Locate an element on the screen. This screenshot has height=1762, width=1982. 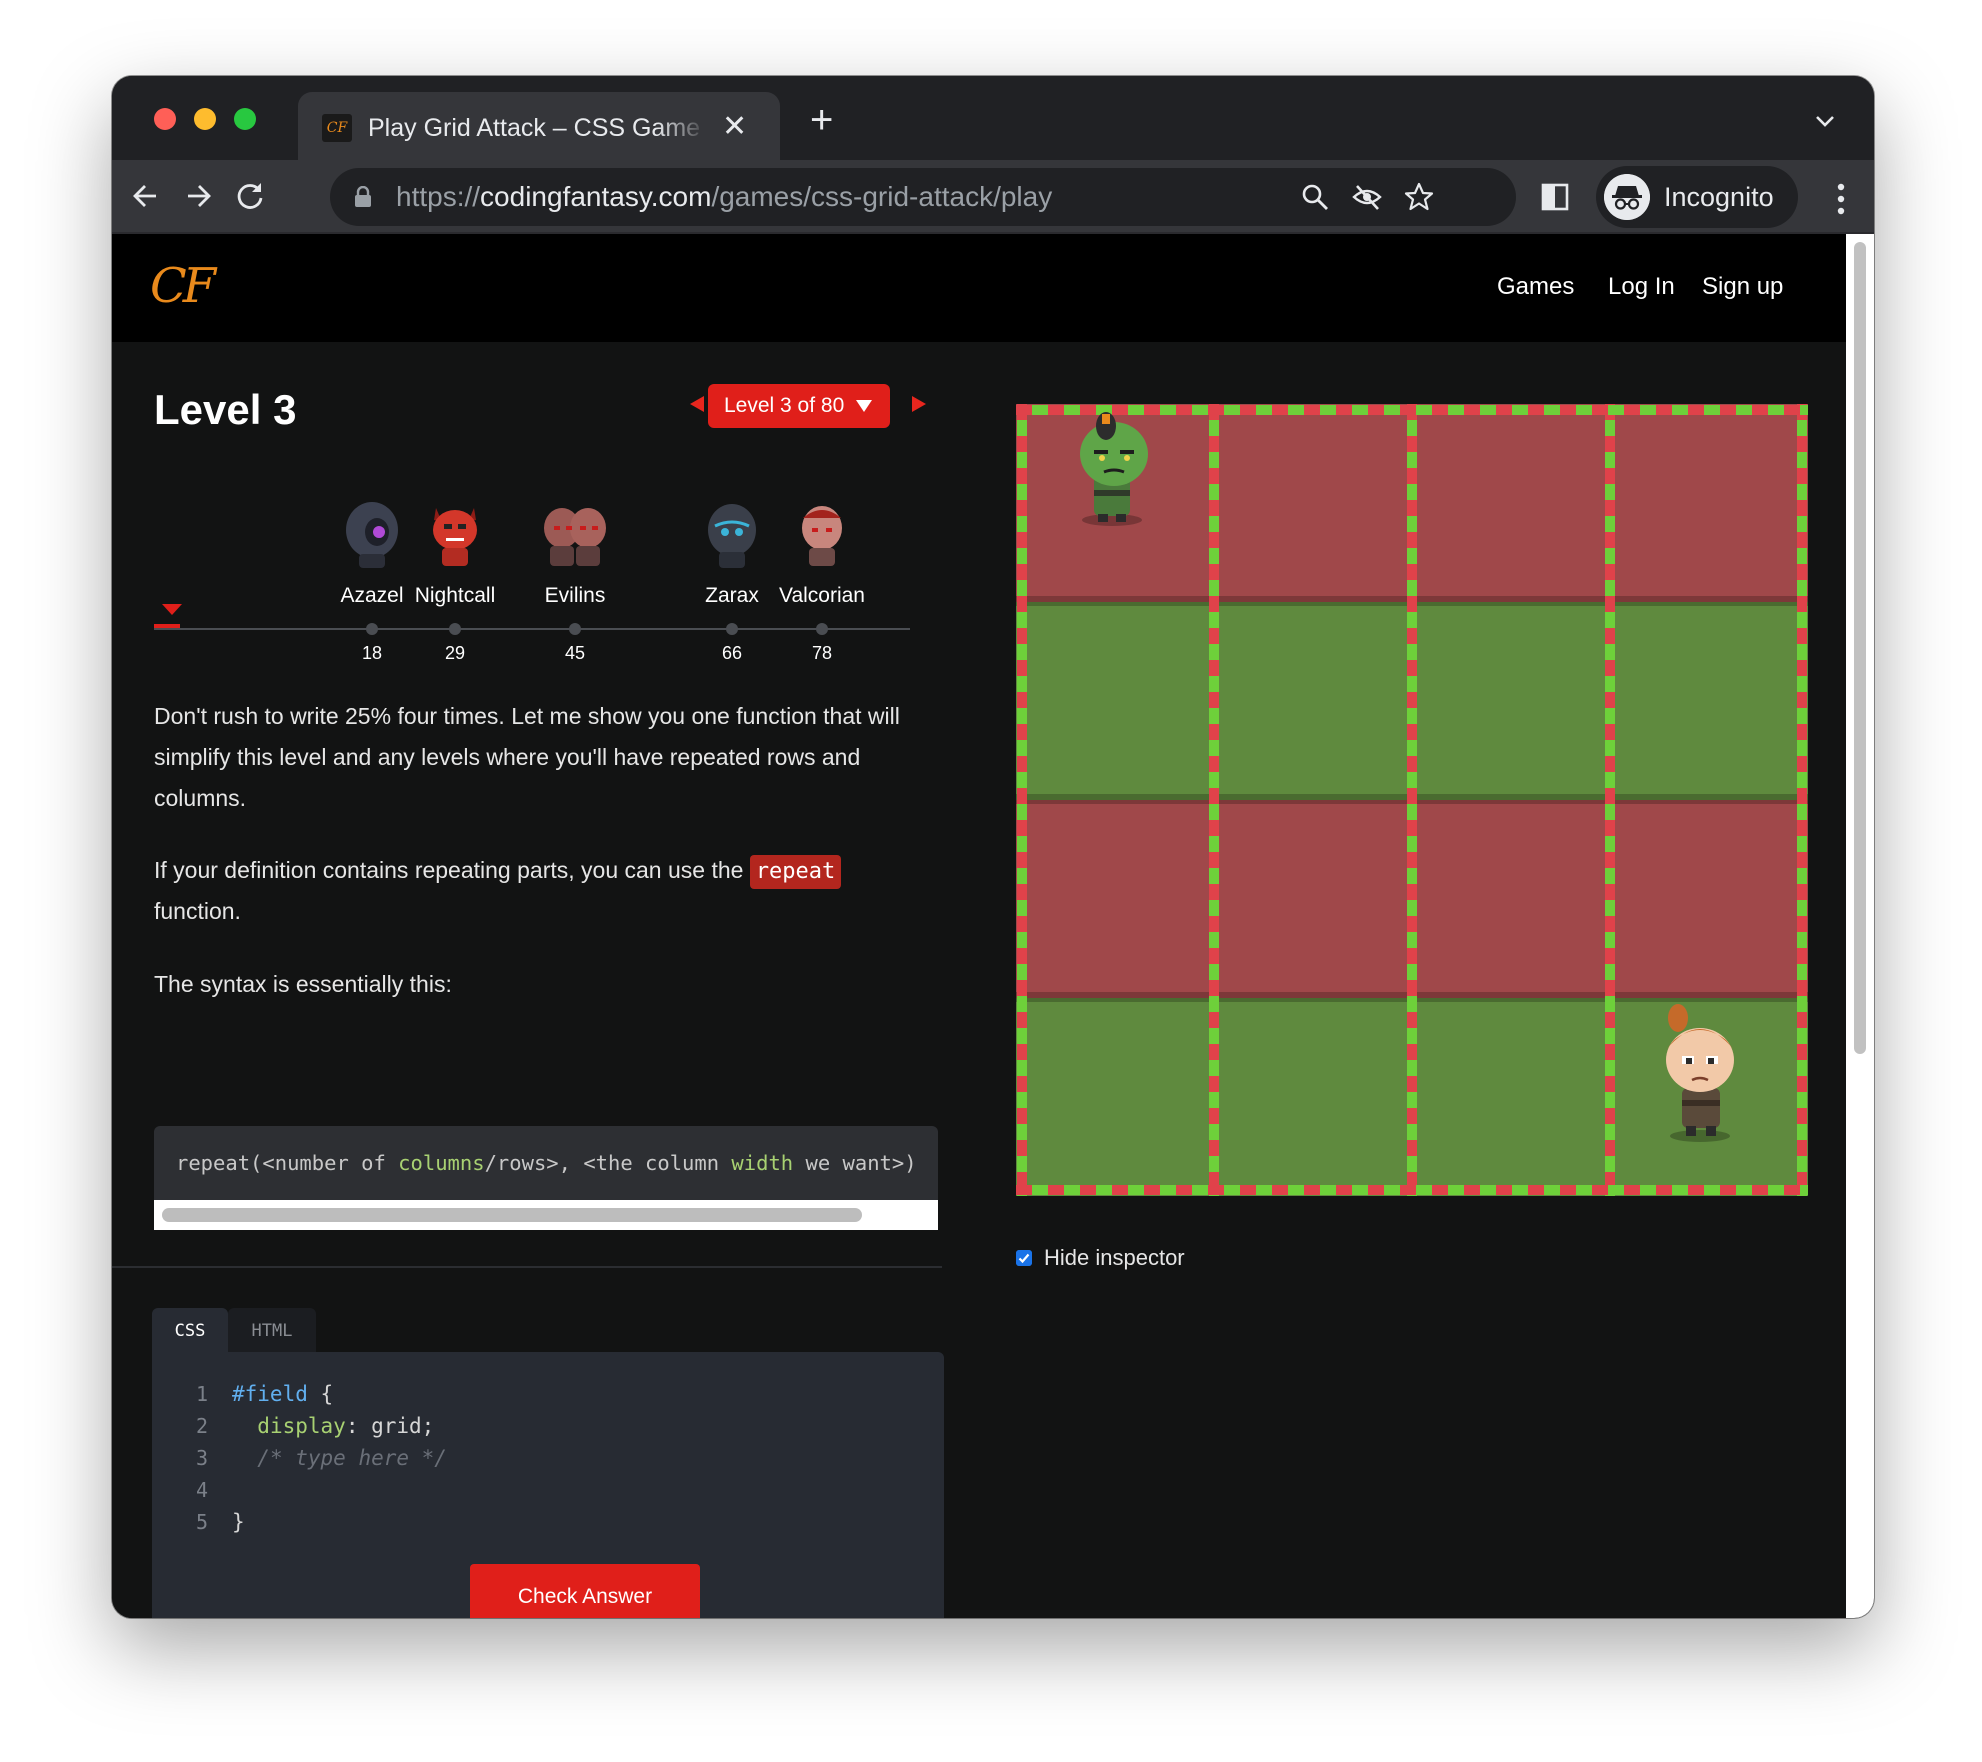
boss-level-number: 45 is located at coordinates (575, 653).